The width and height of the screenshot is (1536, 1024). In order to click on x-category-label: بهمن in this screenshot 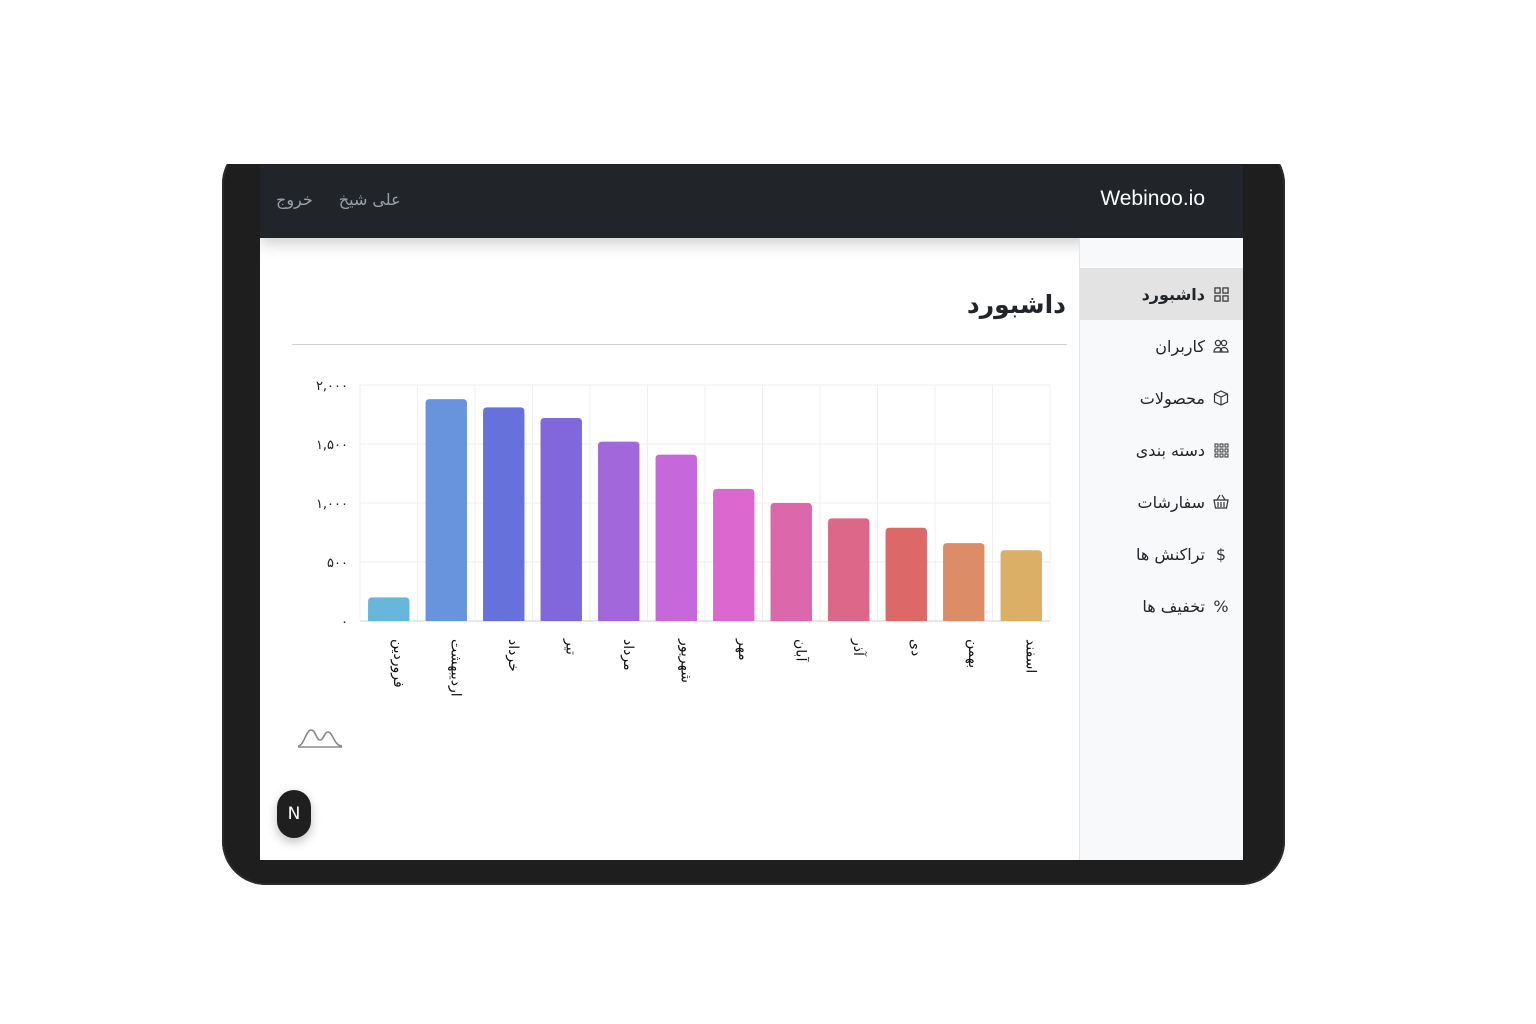, I will do `click(973, 653)`.